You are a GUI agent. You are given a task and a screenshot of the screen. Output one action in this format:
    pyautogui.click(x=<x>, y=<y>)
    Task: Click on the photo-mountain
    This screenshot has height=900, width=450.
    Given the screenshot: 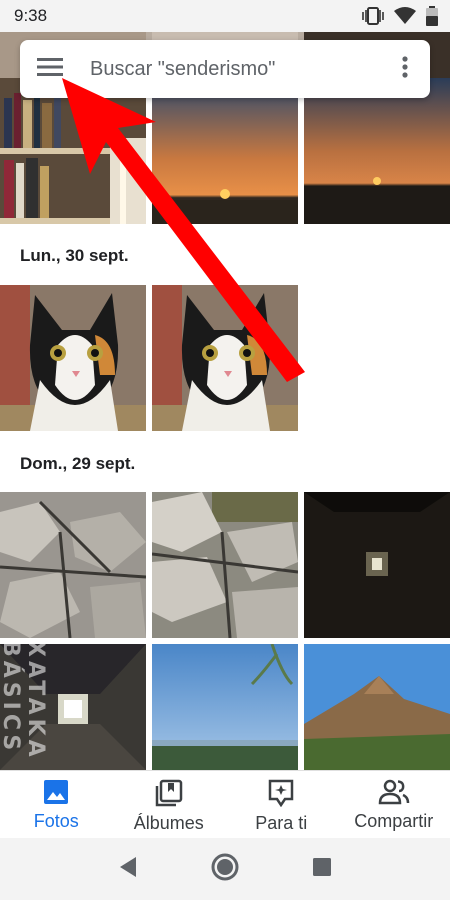 What is the action you would take?
    pyautogui.click(x=377, y=707)
    